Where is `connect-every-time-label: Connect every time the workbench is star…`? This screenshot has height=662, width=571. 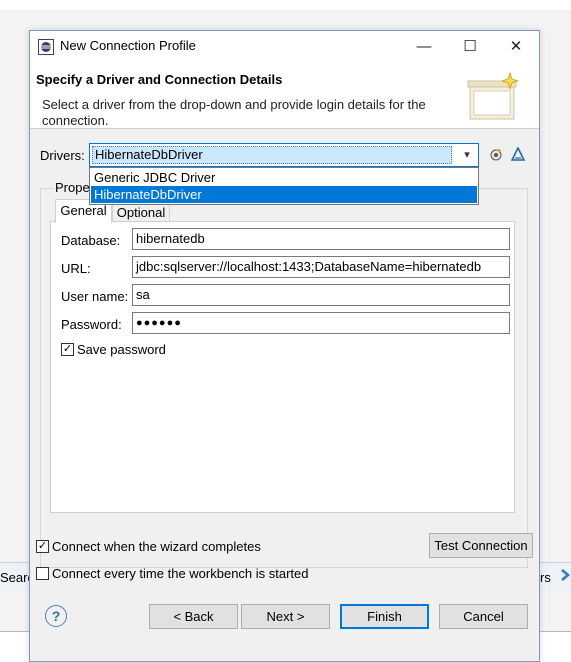
connect-every-time-label: Connect every time the workbench is star… is located at coordinates (180, 573).